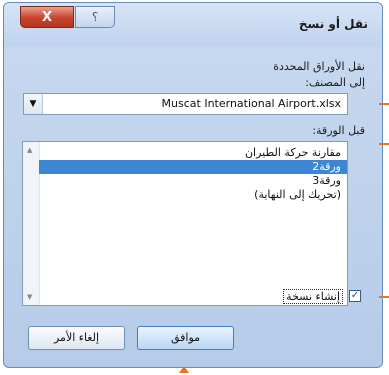 The image size is (389, 375). Describe the element at coordinates (193, 167) in the screenshot. I see `list-item-selected: ورقة2` at that location.